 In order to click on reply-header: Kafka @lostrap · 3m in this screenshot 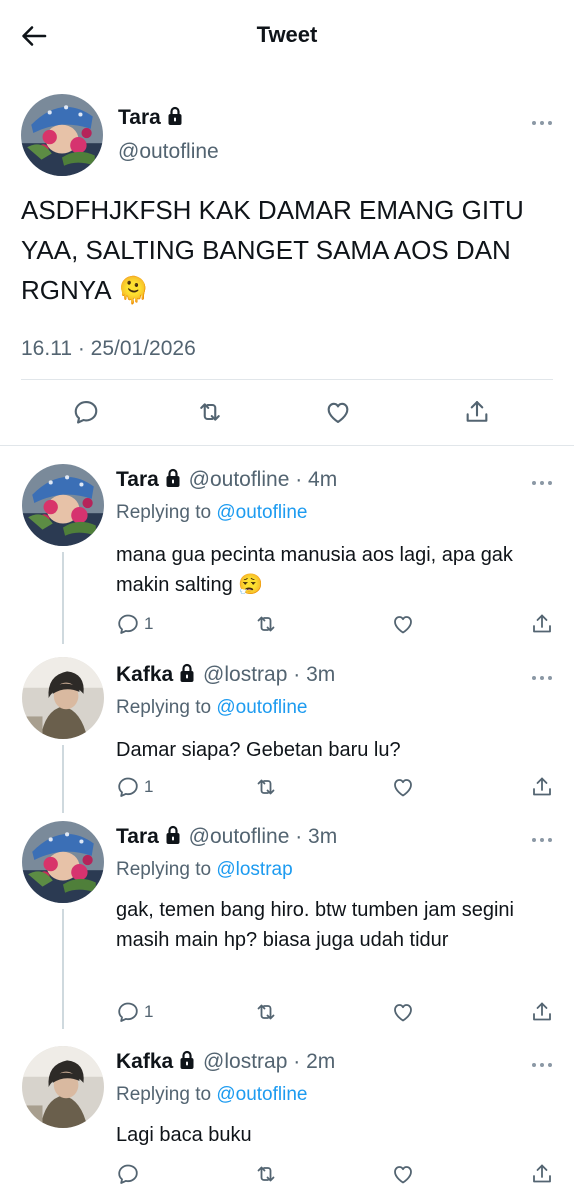, I will do `click(225, 675)`.